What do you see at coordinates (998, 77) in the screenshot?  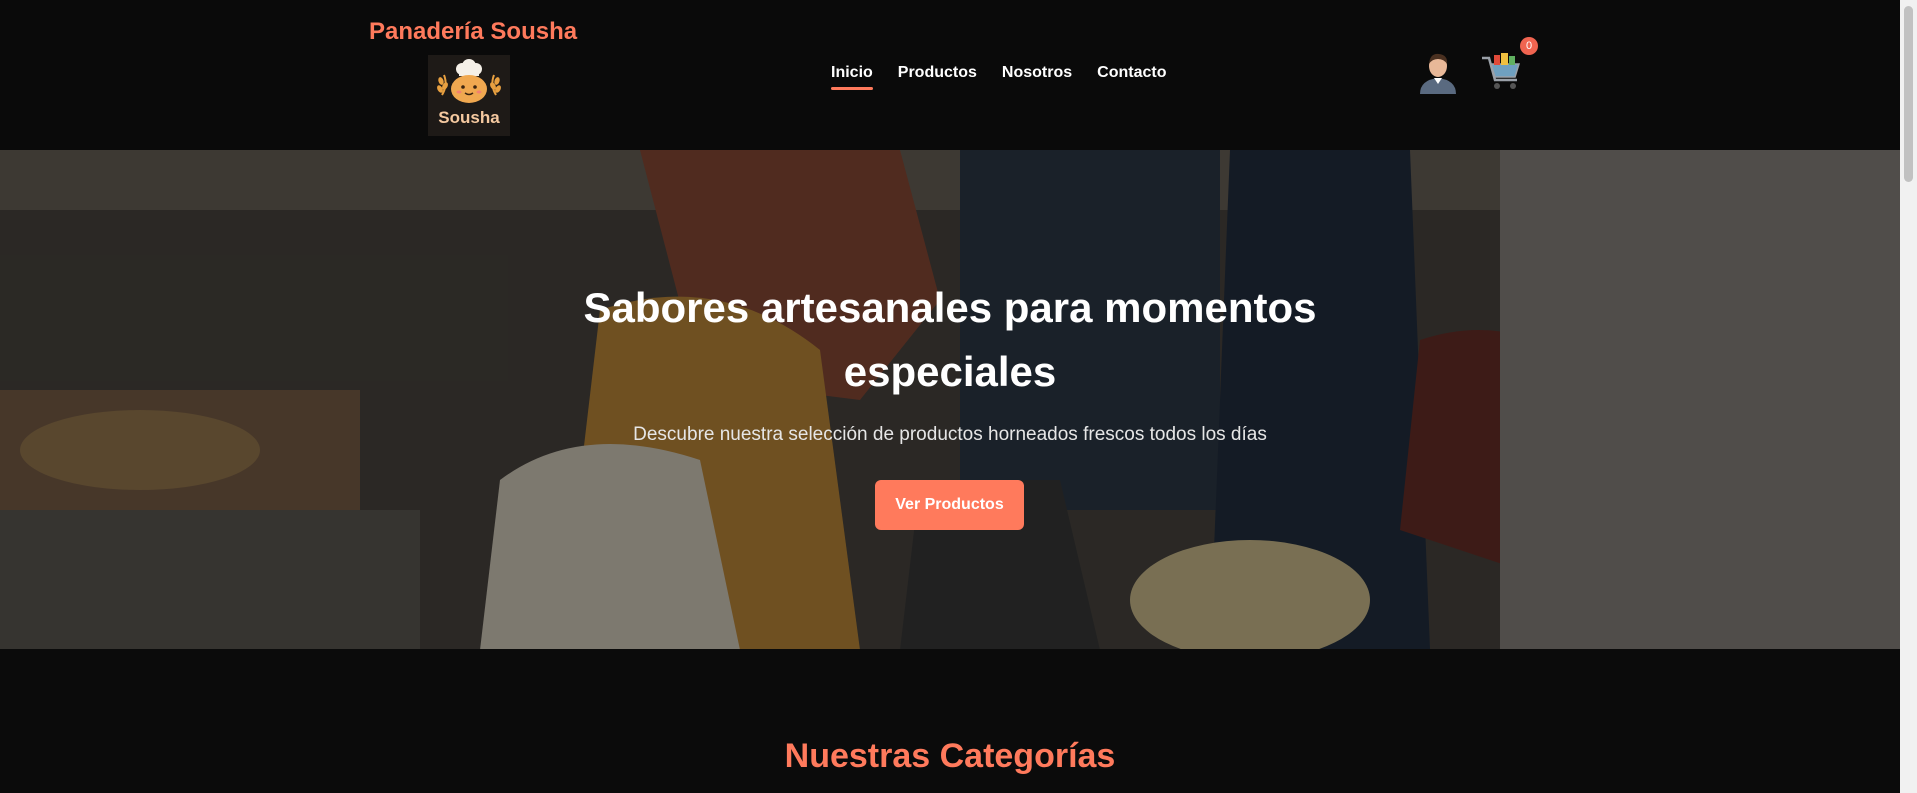 I see `main-nav: Inicio Productos Nosotros Contacto` at bounding box center [998, 77].